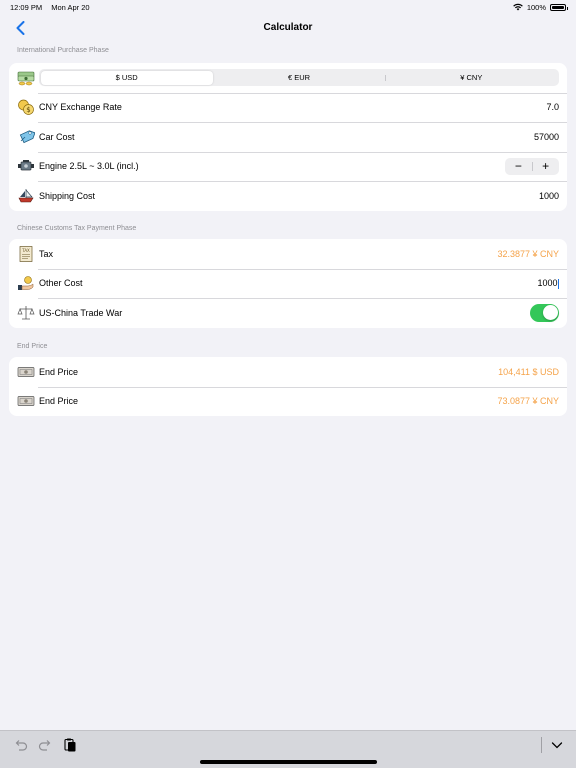  What do you see at coordinates (70, 745) in the screenshot?
I see `paste-icon` at bounding box center [70, 745].